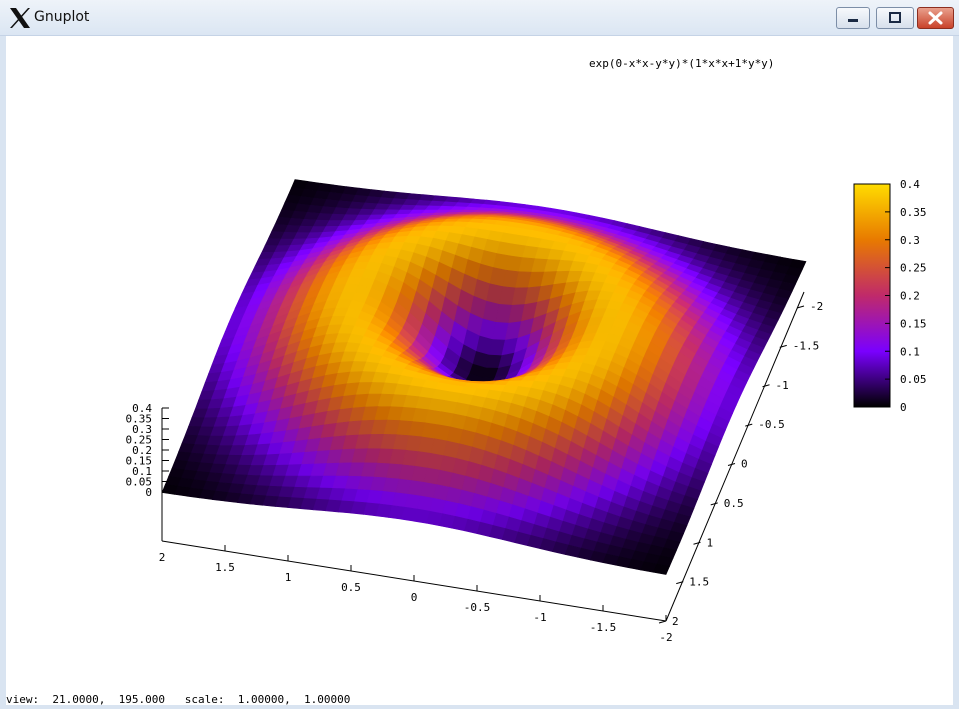 The width and height of the screenshot is (959, 709). What do you see at coordinates (477, 607) in the screenshot?
I see `x-axis-tick-label: -0.5` at bounding box center [477, 607].